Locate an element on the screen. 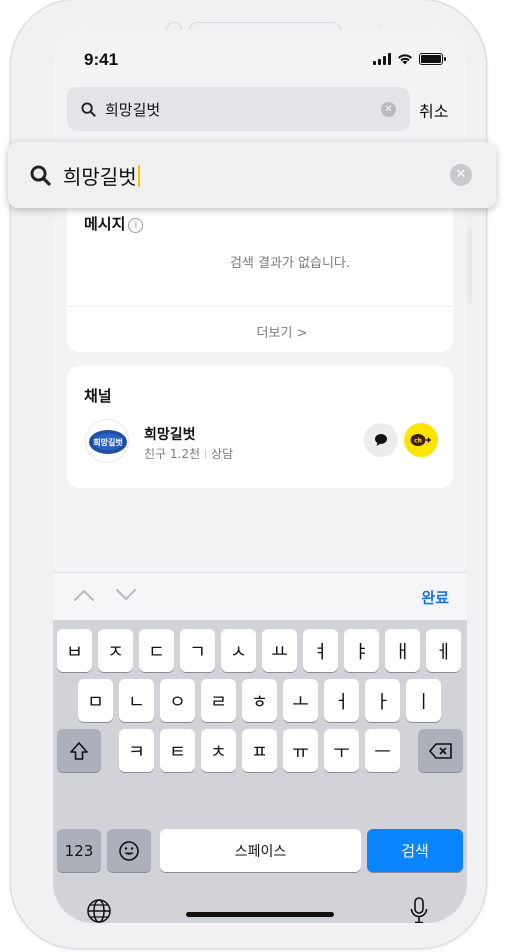  key-row2-3: ㄹ is located at coordinates (218, 700).